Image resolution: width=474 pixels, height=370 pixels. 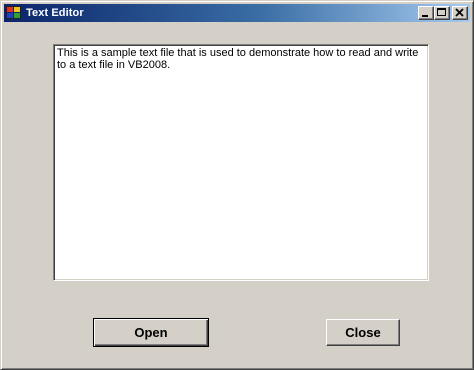 I want to click on window-title: Text Editor, so click(x=55, y=13).